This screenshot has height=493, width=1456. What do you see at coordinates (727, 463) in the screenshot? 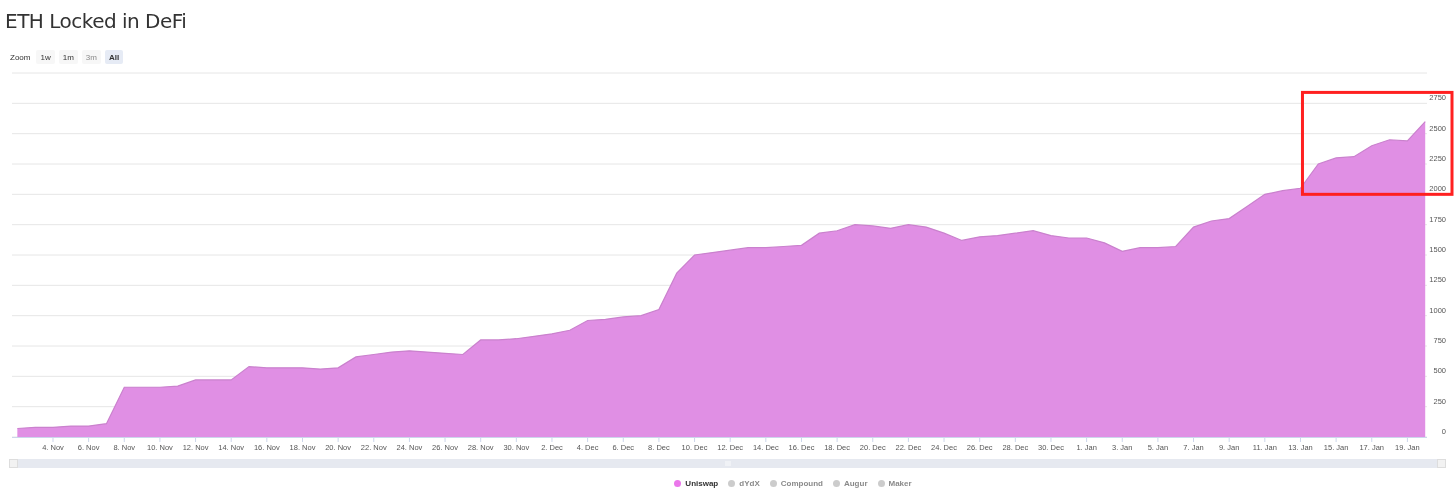
I see `navigator-scrollbar` at bounding box center [727, 463].